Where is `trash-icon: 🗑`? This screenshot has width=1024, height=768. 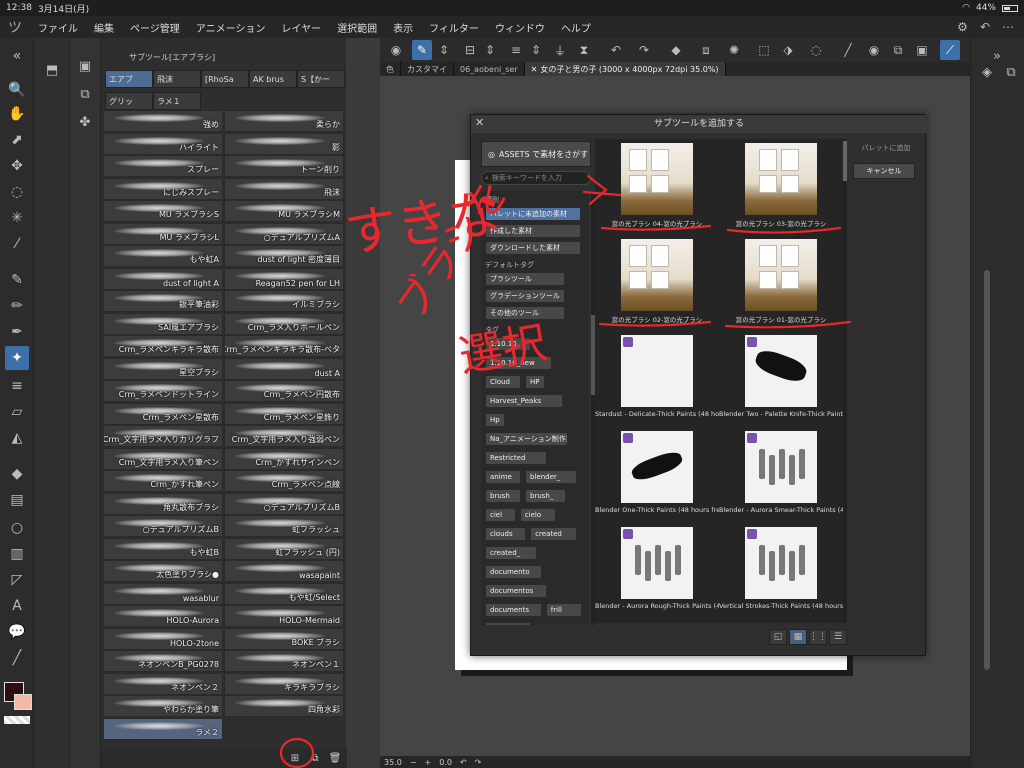
trash-icon: 🗑 is located at coordinates (335, 758).